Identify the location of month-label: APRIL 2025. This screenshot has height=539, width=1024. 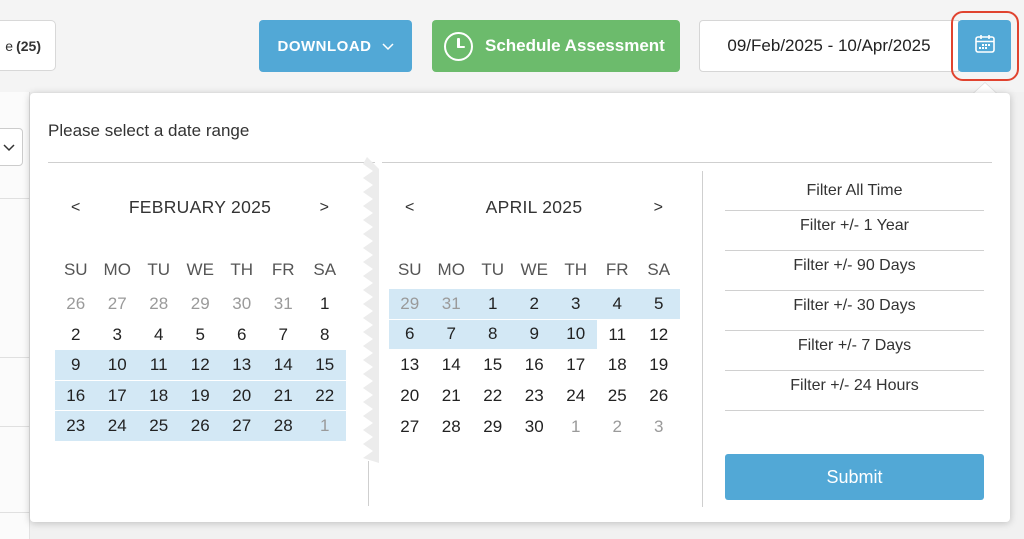
(534, 207).